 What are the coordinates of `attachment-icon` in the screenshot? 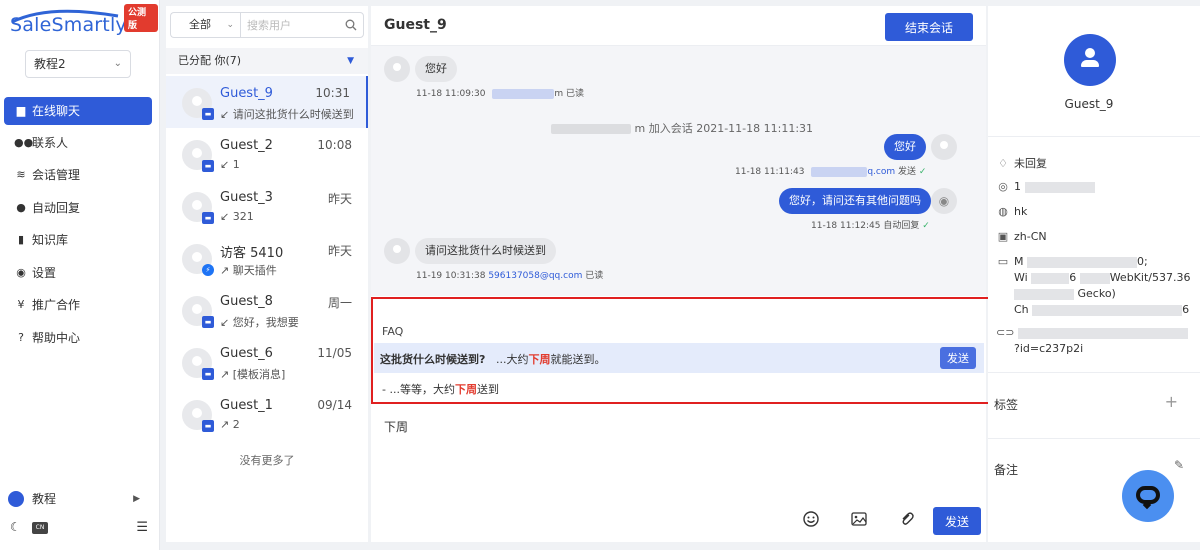 It's located at (907, 519).